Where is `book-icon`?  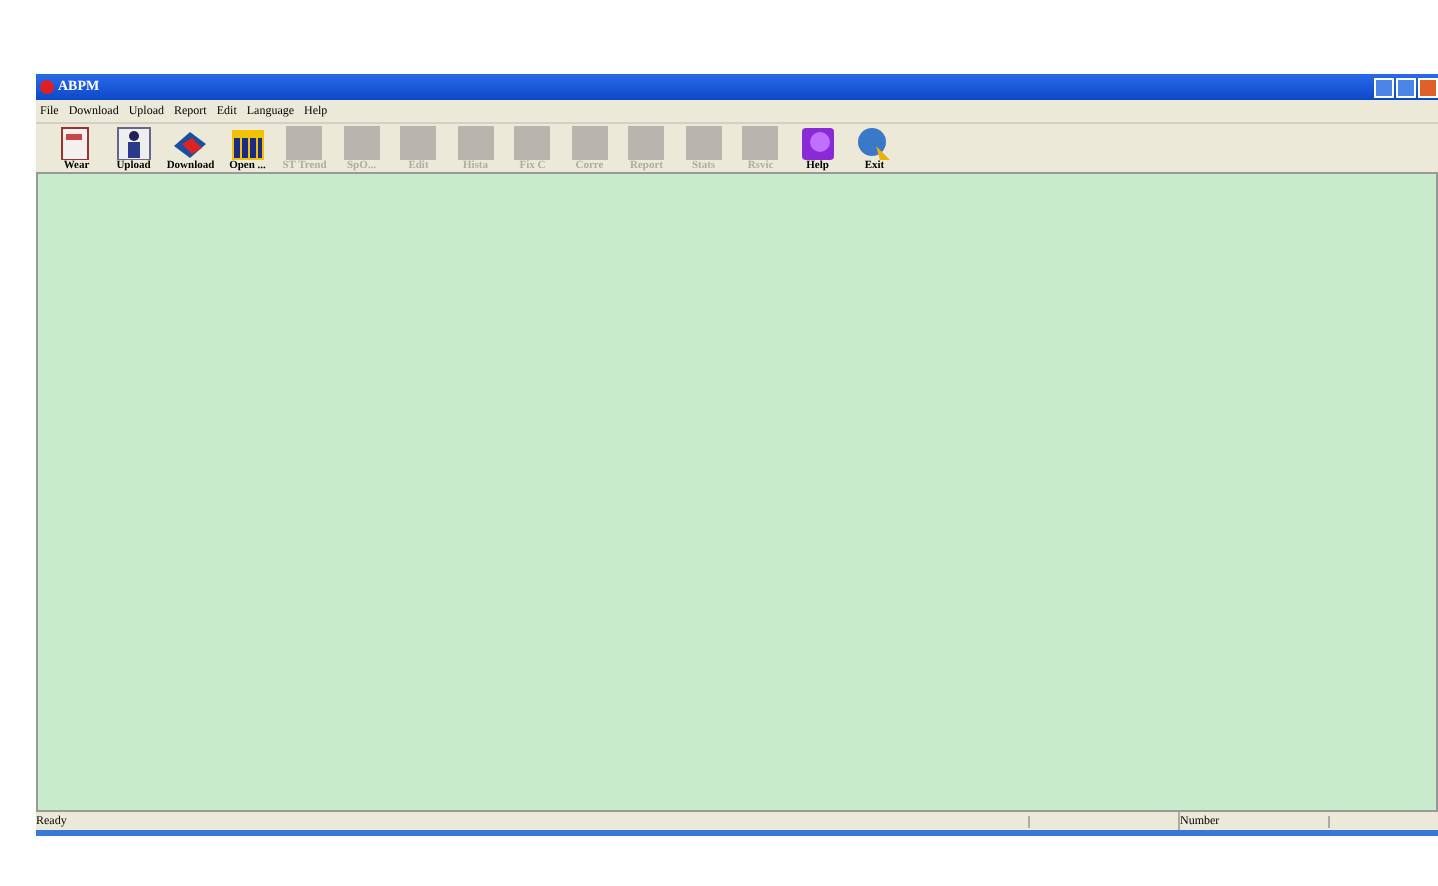
book-icon is located at coordinates (190, 142).